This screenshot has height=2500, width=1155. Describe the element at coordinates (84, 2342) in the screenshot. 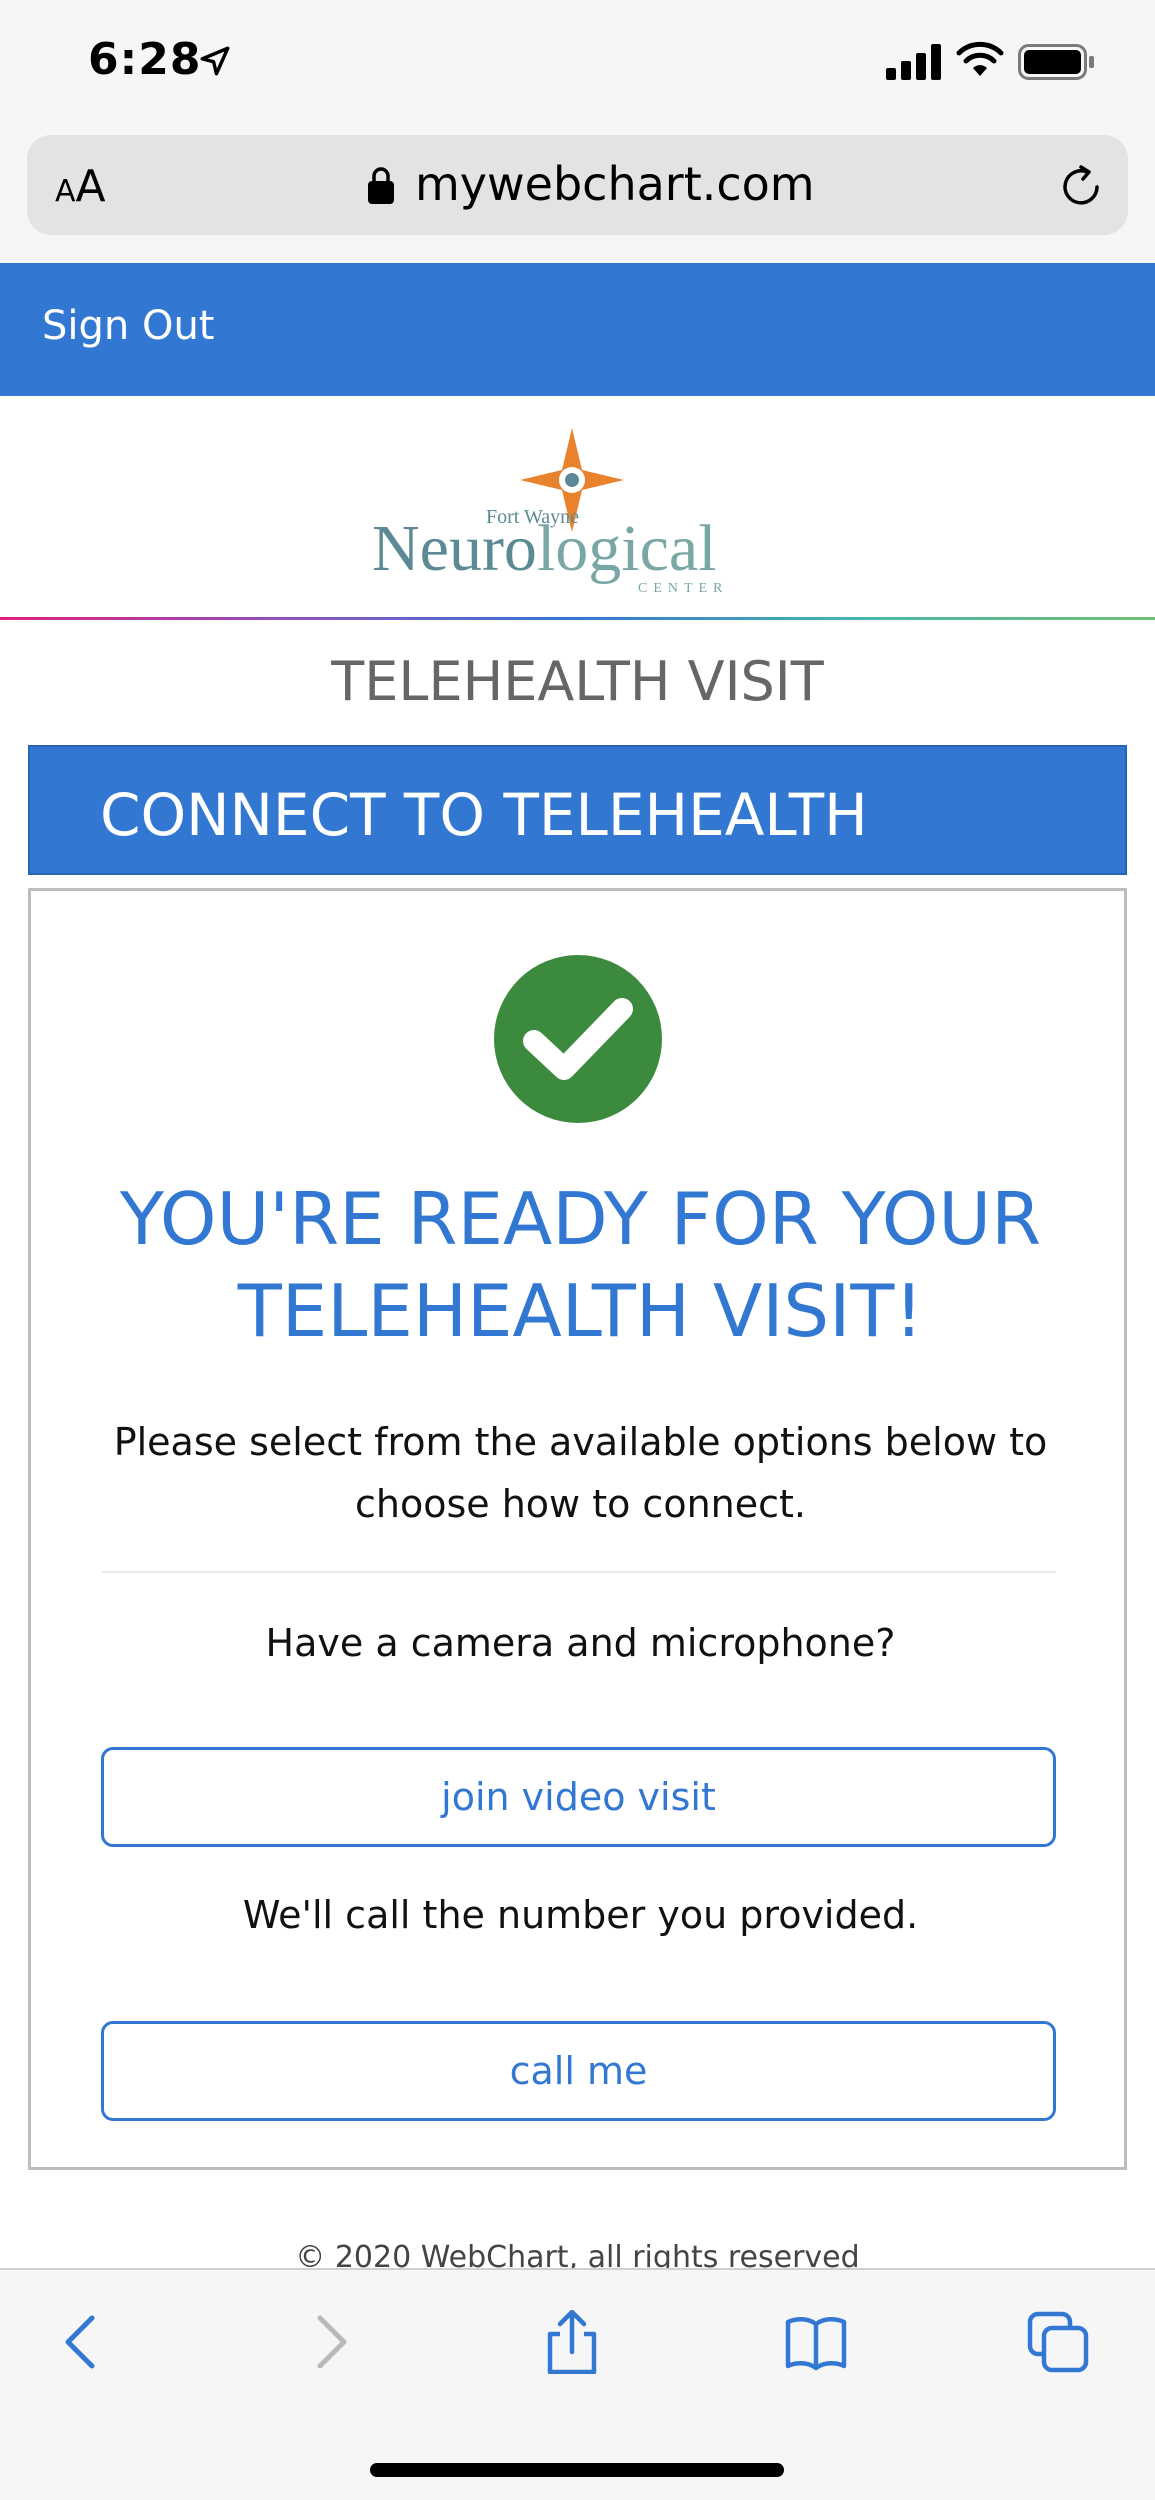

I see `back-icon` at that location.